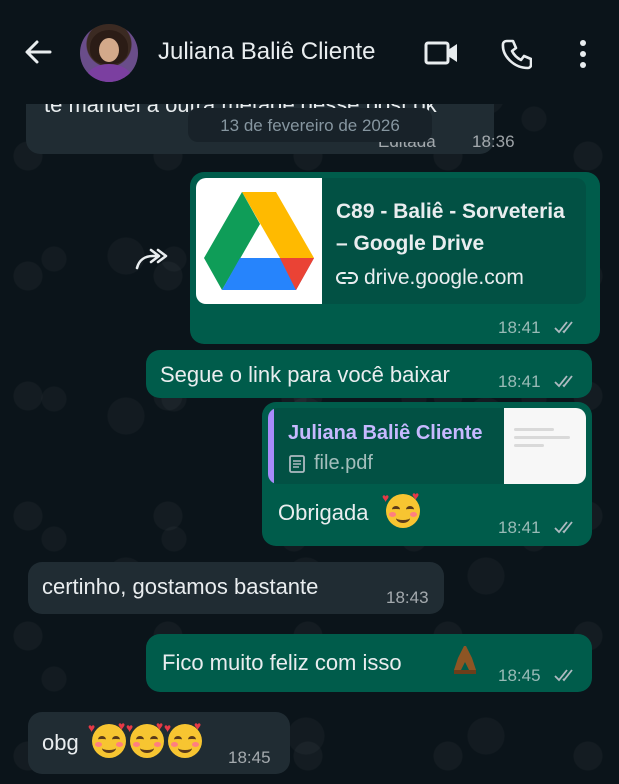 This screenshot has height=784, width=619. Describe the element at coordinates (323, 512) in the screenshot. I see `message-text: Obrigada` at that location.